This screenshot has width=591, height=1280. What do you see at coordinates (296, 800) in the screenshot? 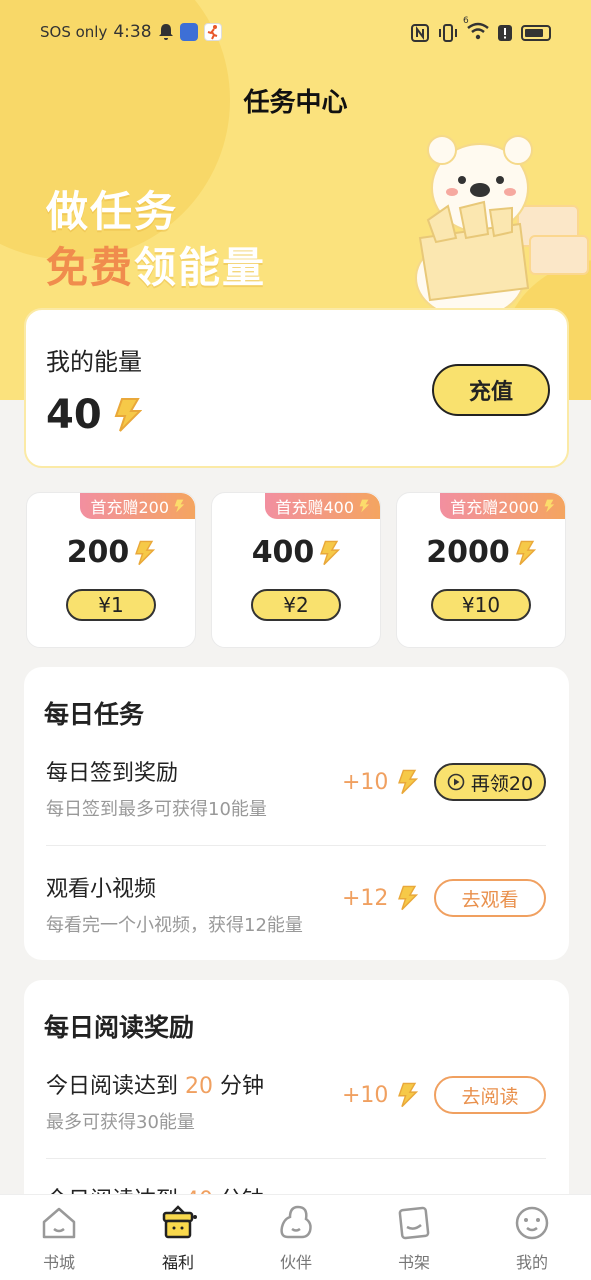
I see `task-item-checkin: 每日签到奖励 每日签到最多可获得10能量 +10 再领20` at bounding box center [296, 800].